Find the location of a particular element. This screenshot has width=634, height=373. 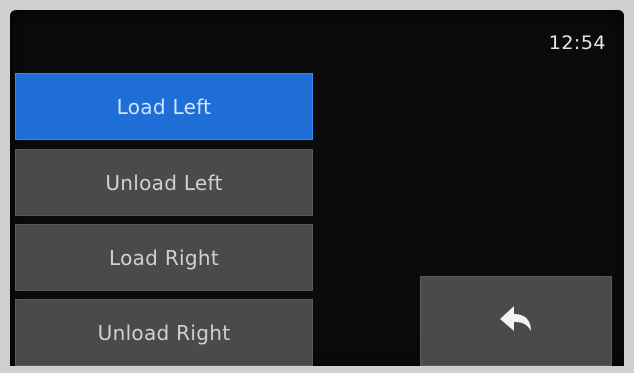

unload-right-button: Unload Right is located at coordinates (164, 332).